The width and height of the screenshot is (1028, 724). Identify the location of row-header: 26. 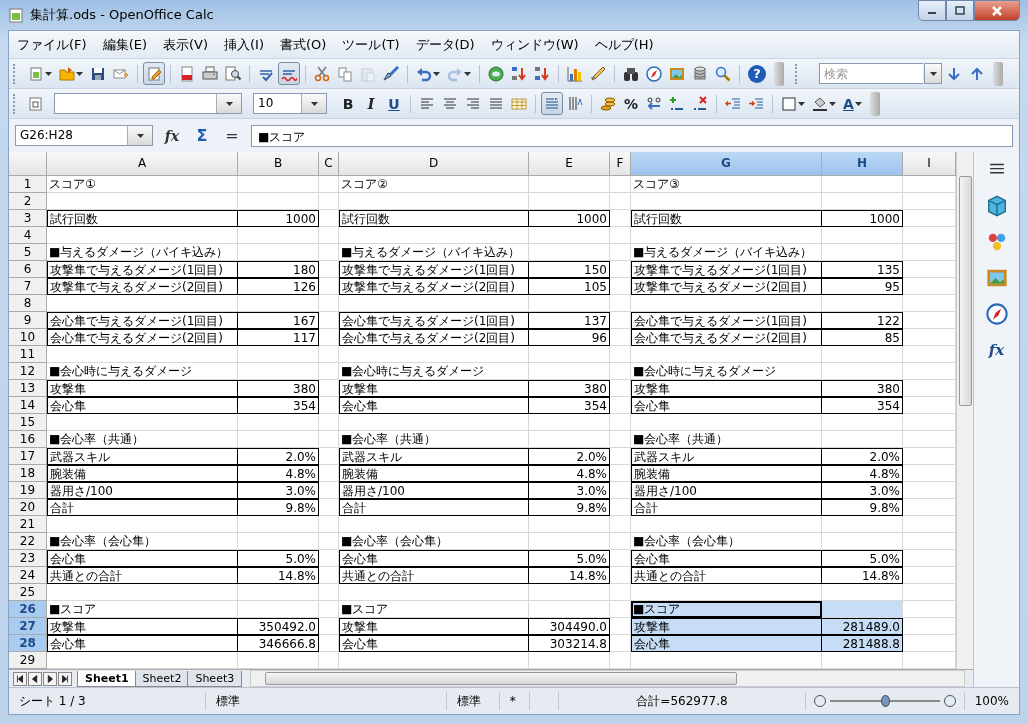
(28, 609).